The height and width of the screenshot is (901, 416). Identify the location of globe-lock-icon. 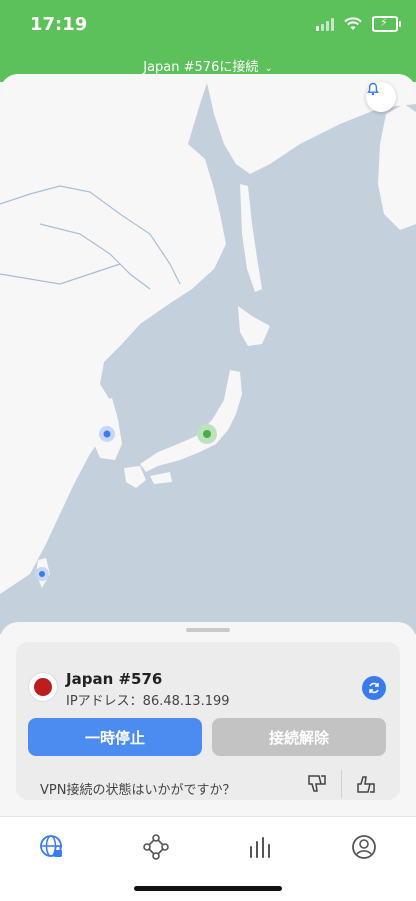
(51, 846).